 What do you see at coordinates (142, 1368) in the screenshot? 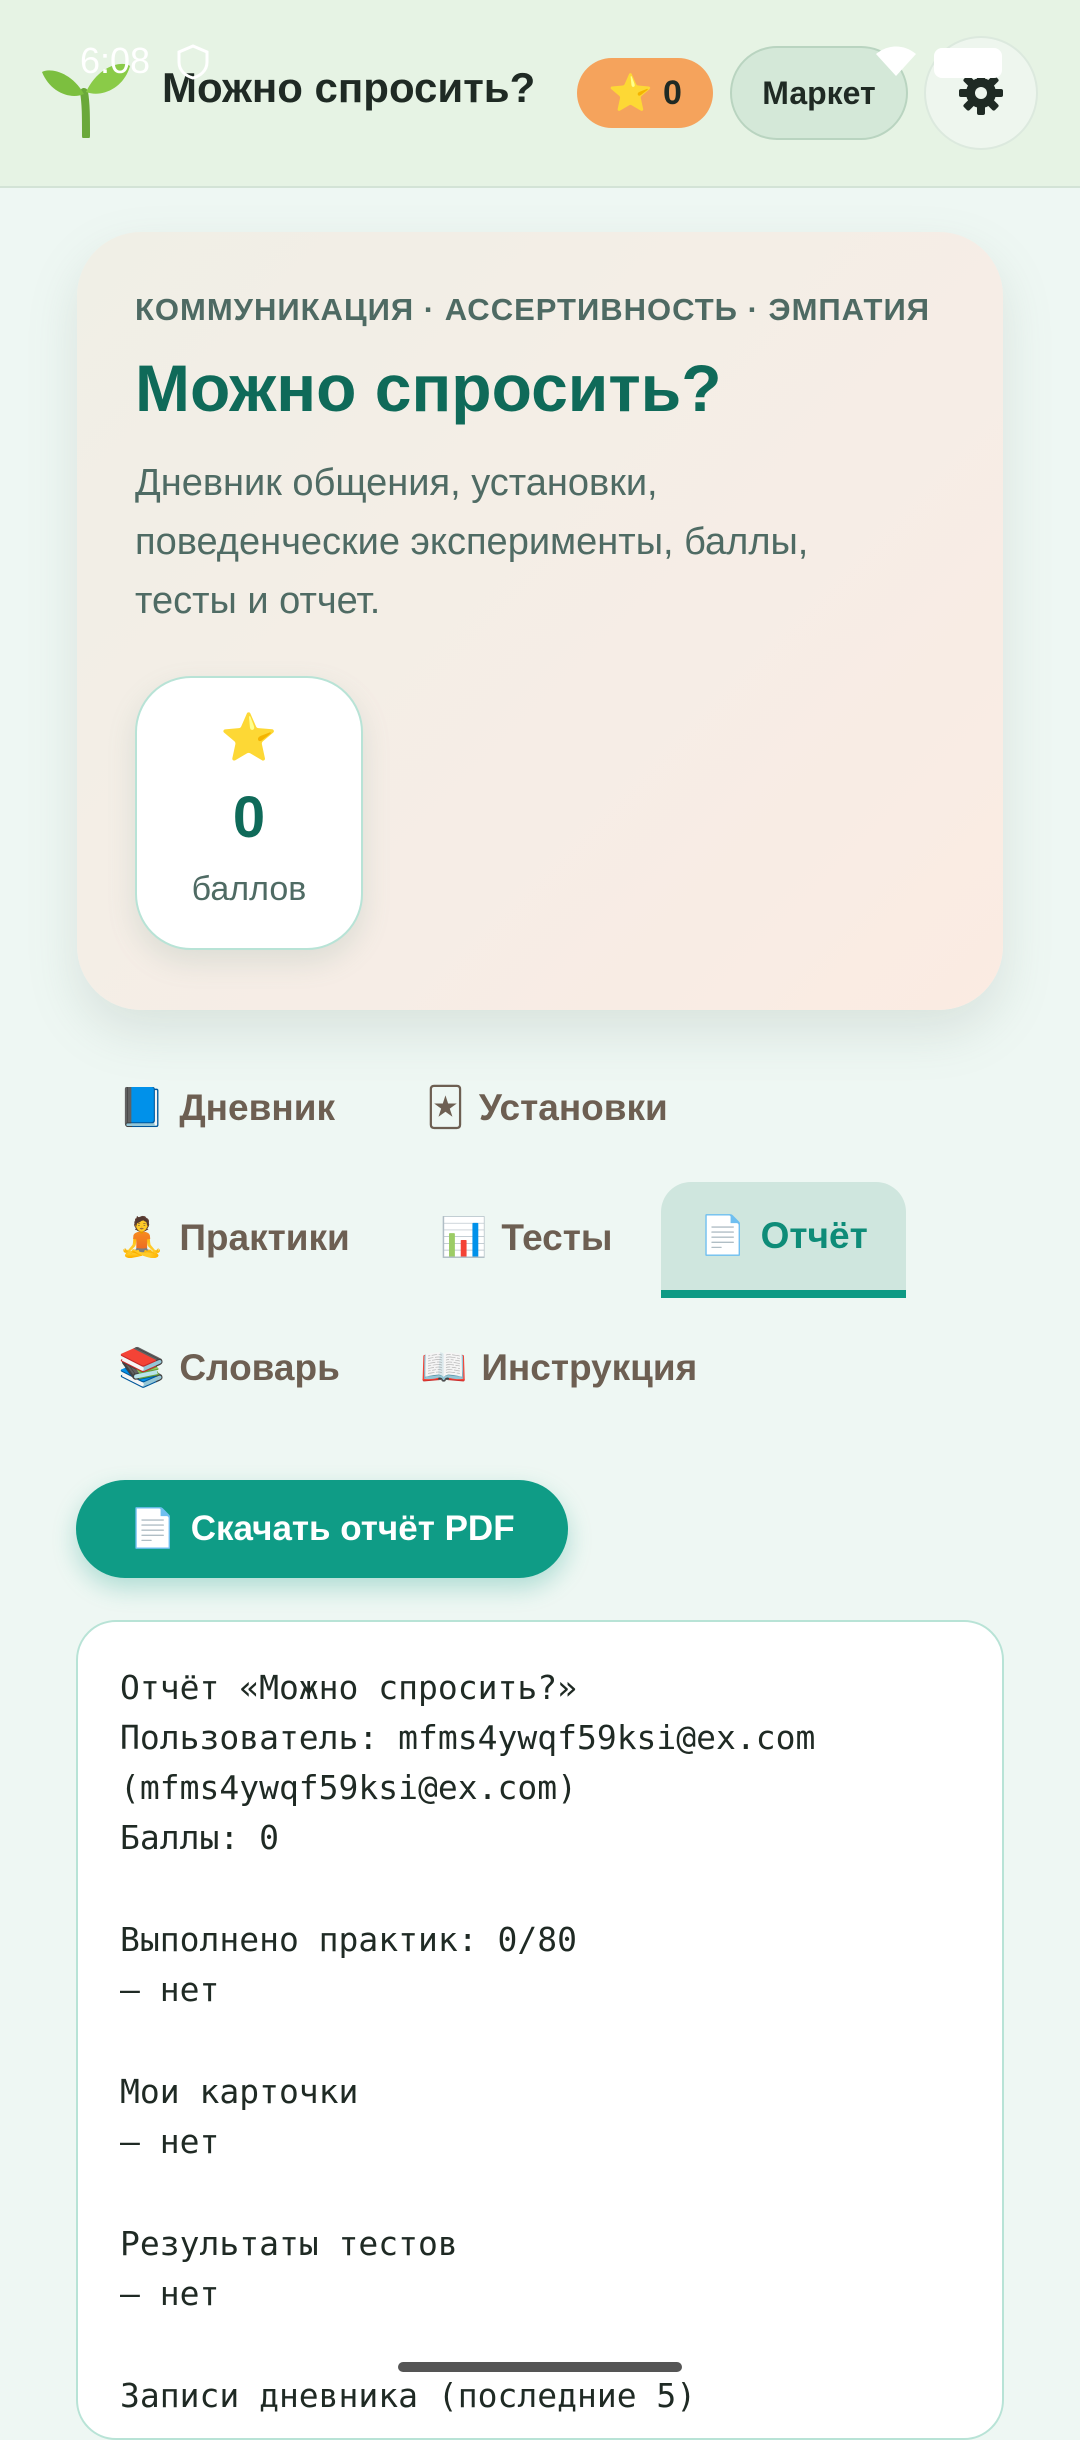
I see `books-icon: 📚` at bounding box center [142, 1368].